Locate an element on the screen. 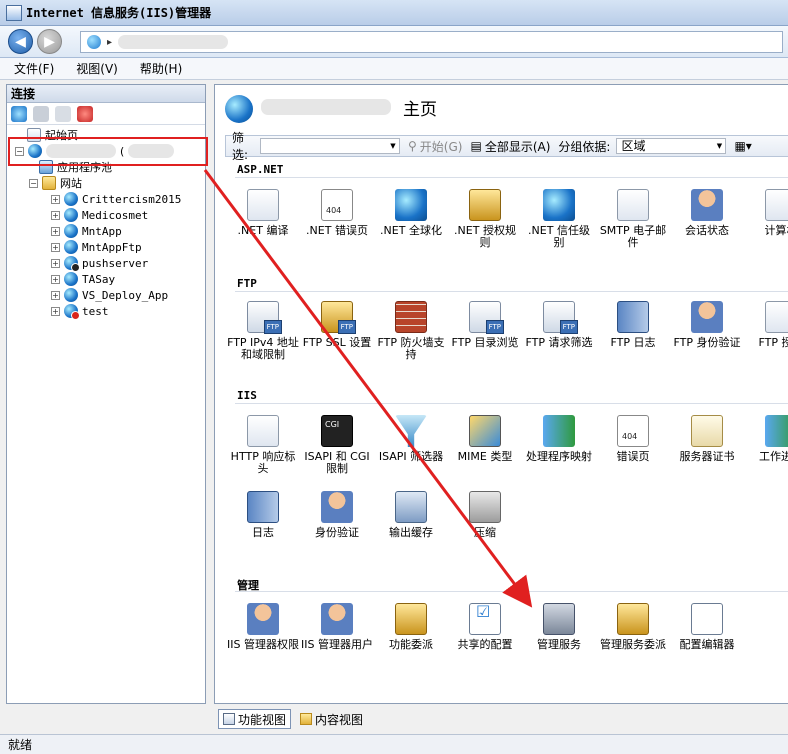 The image size is (788, 754). feature-isapi-cgi-restrictions: ISAPI 和 CGI 限制 is located at coordinates (337, 445).